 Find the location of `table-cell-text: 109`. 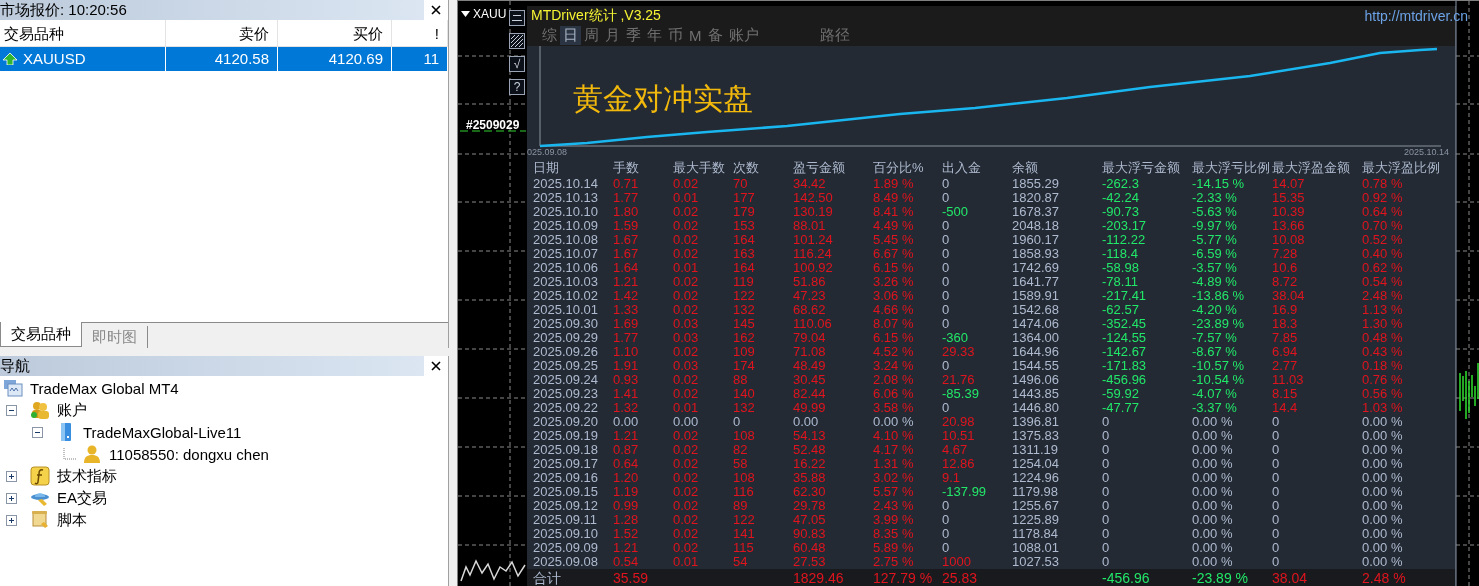

table-cell-text: 109 is located at coordinates (744, 352).